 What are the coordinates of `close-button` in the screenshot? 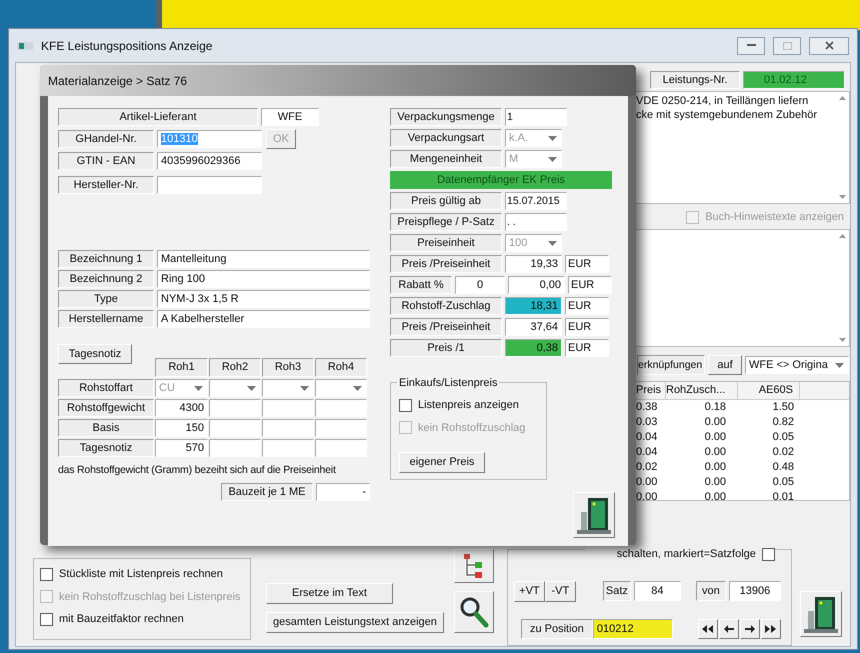 It's located at (829, 45).